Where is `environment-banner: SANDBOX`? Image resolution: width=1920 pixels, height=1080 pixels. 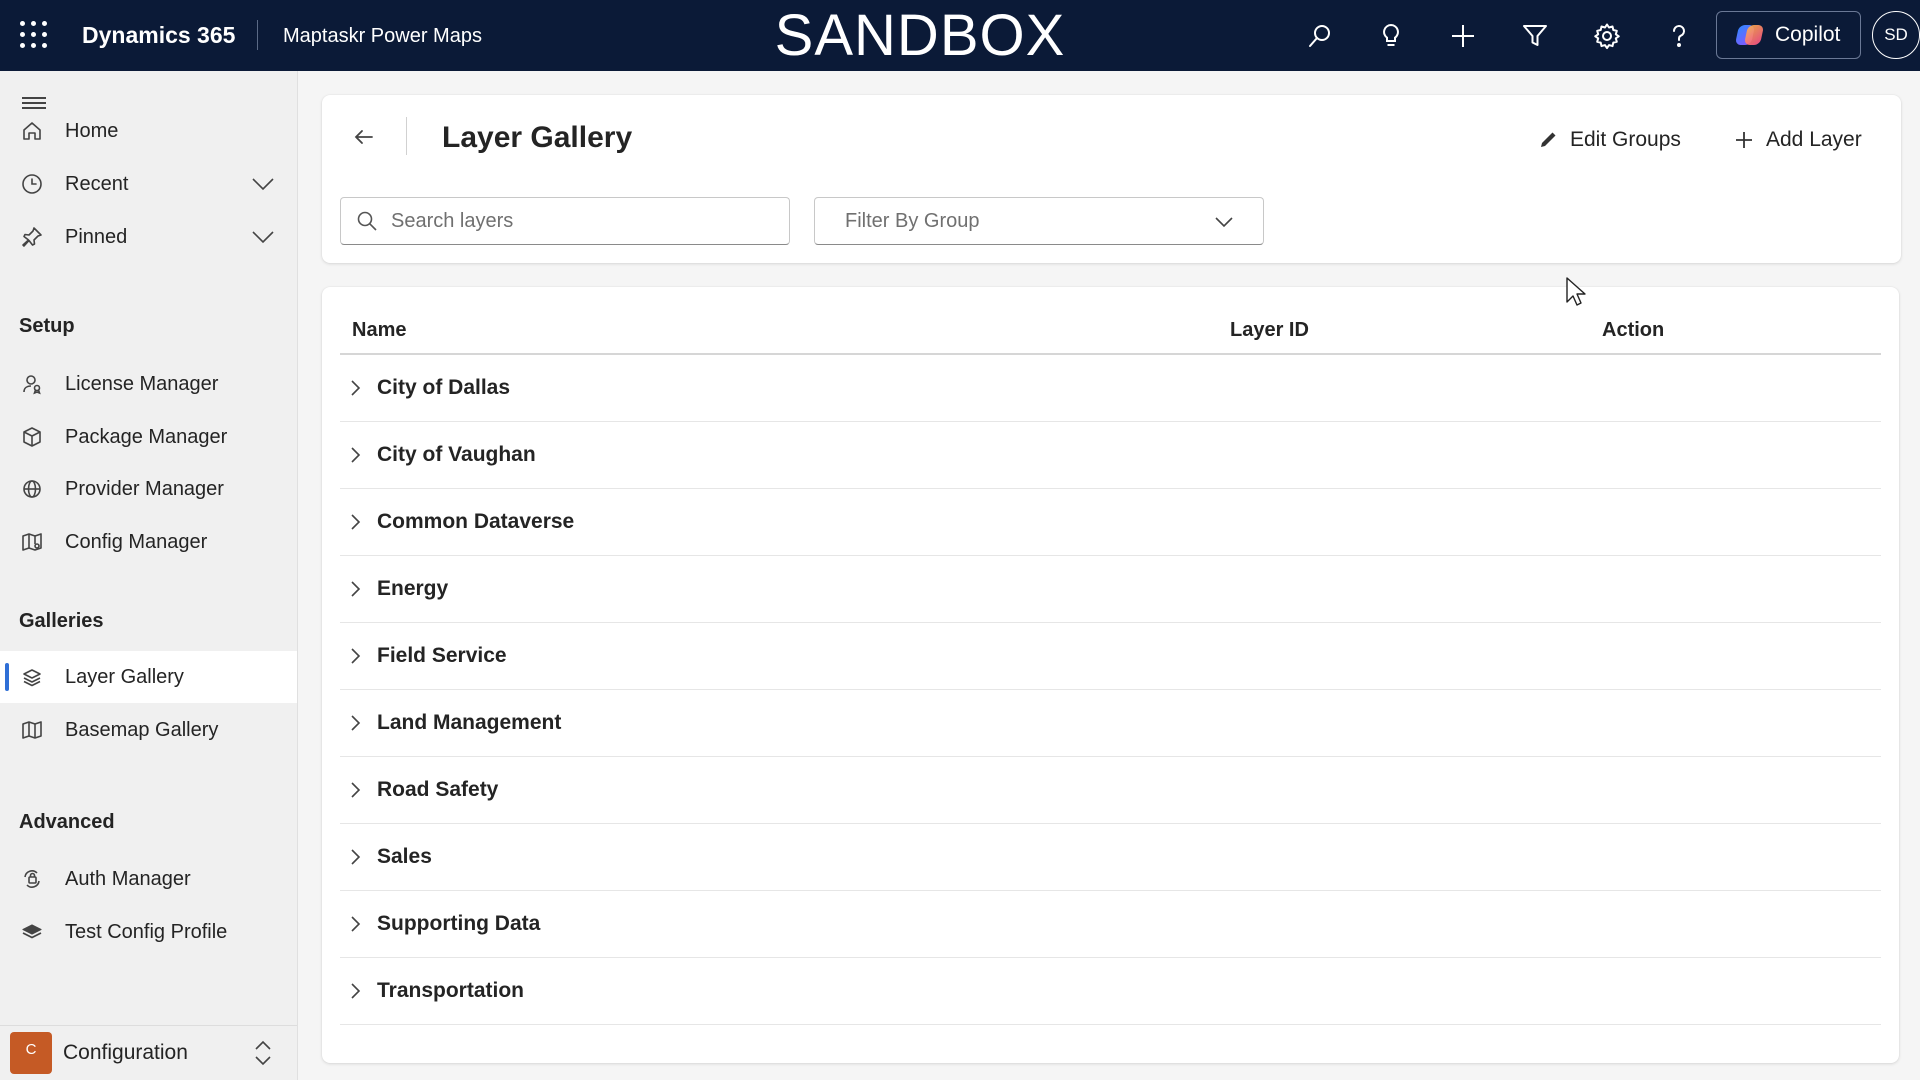
environment-banner: SANDBOX is located at coordinates (920, 35).